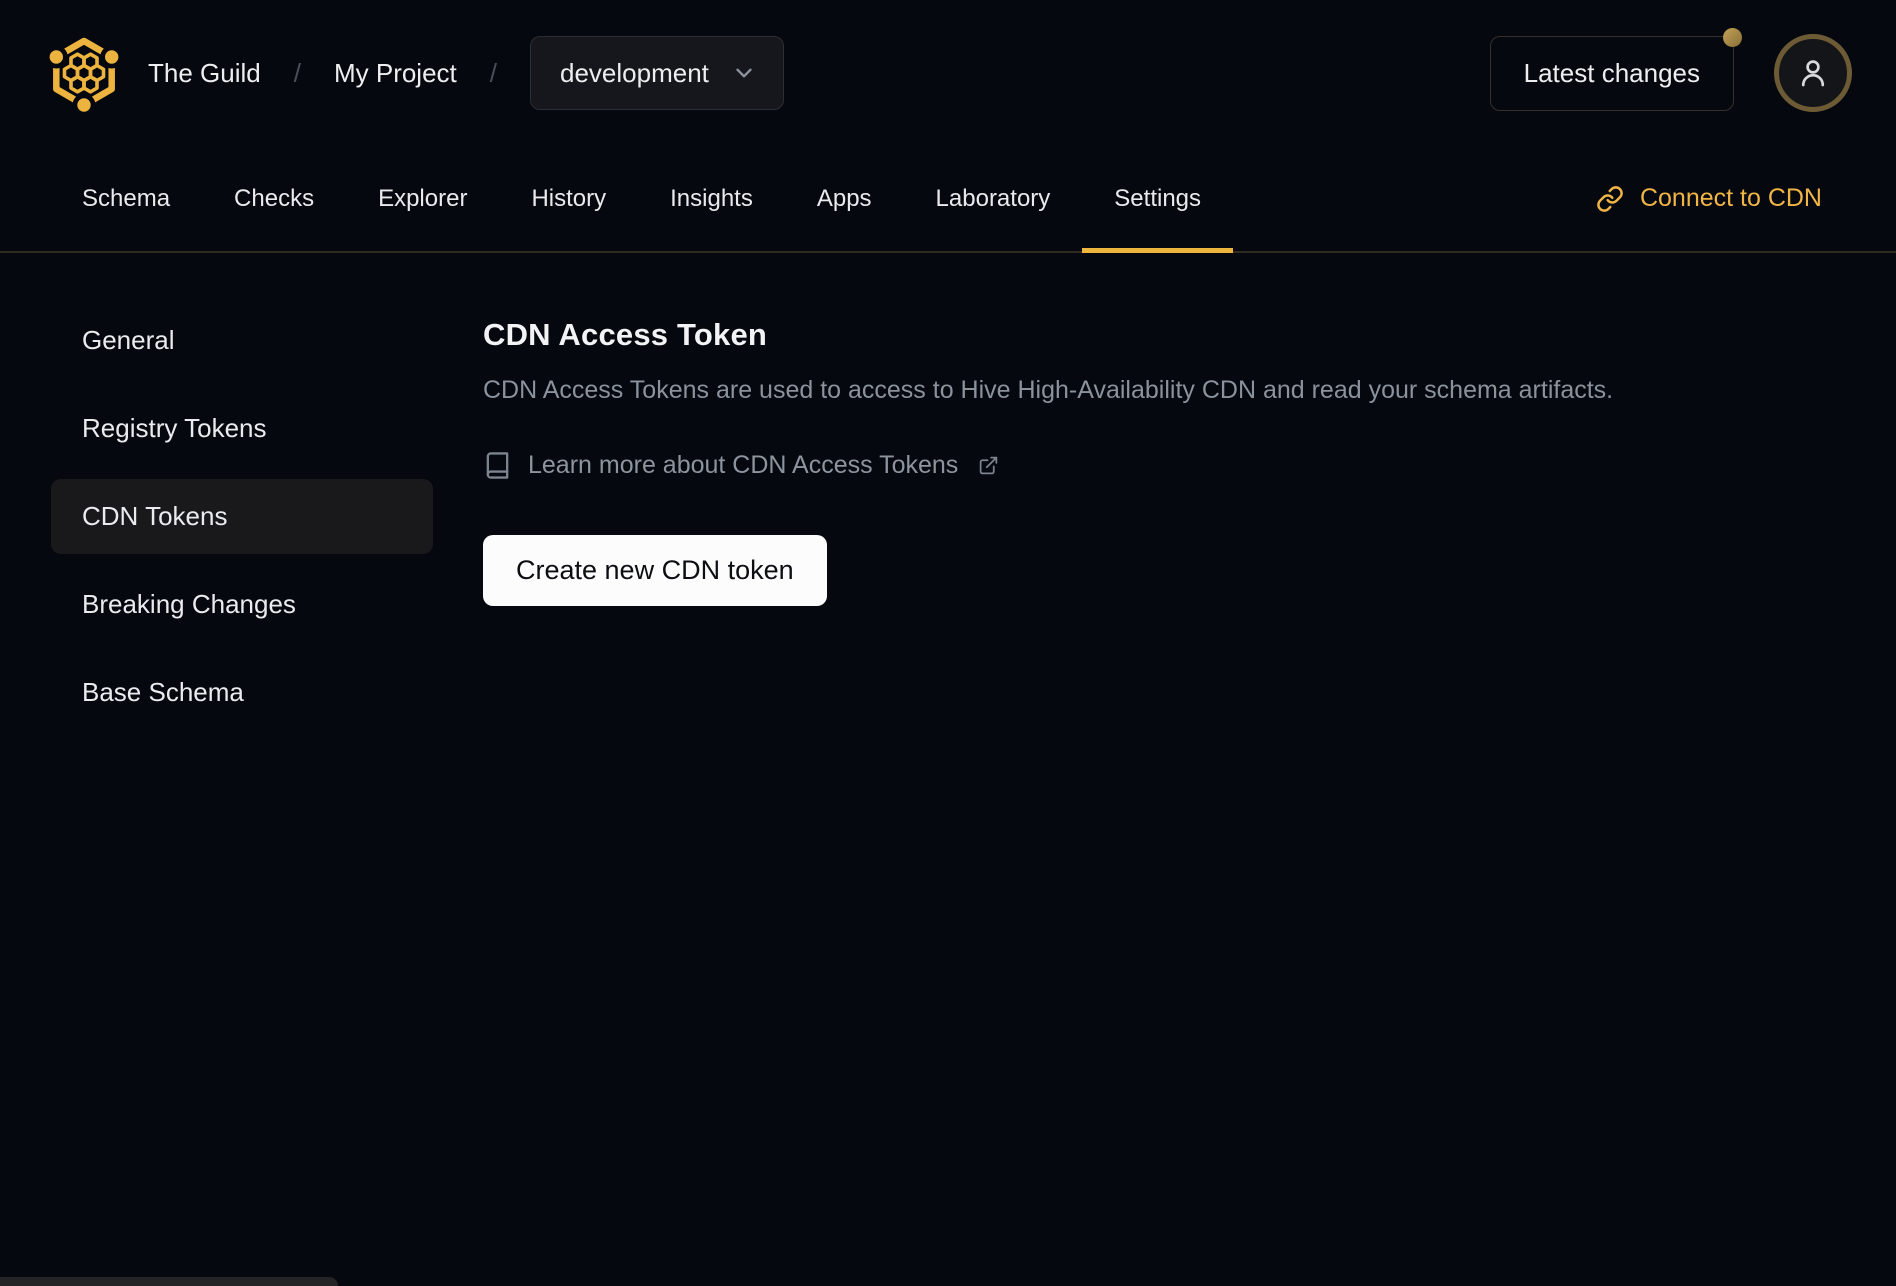 The image size is (1896, 1286). What do you see at coordinates (395, 73) in the screenshot?
I see `breadcrumb-project: My Project` at bounding box center [395, 73].